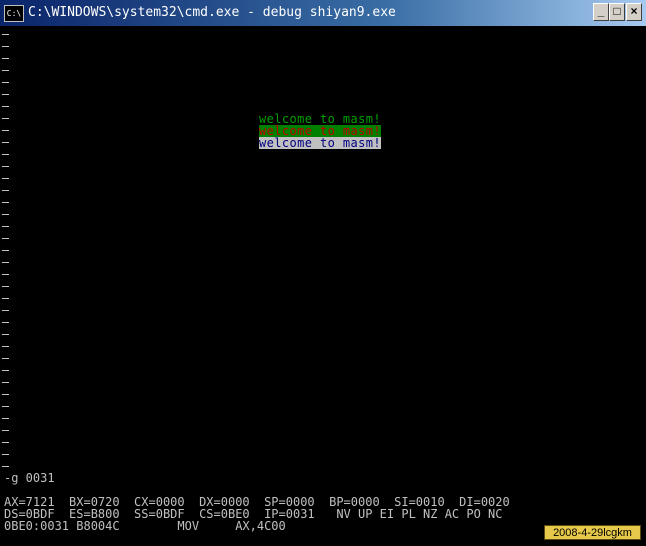  What do you see at coordinates (634, 12) in the screenshot?
I see `close-button: ×` at bounding box center [634, 12].